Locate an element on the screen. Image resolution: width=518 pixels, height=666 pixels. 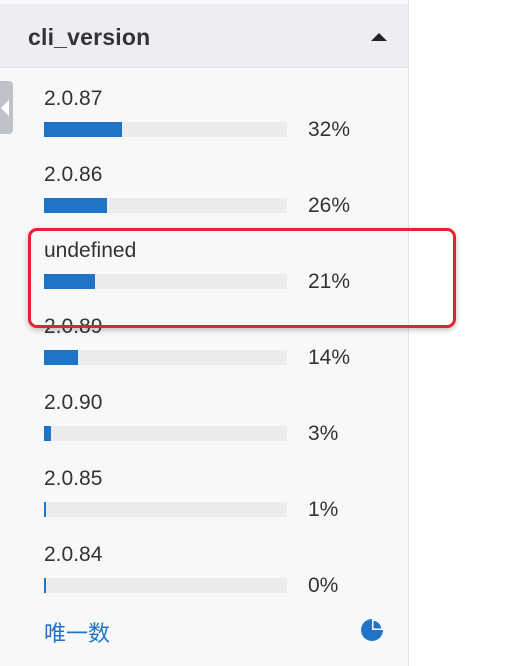
value-row: 2.0.89 14% is located at coordinates (204, 350).